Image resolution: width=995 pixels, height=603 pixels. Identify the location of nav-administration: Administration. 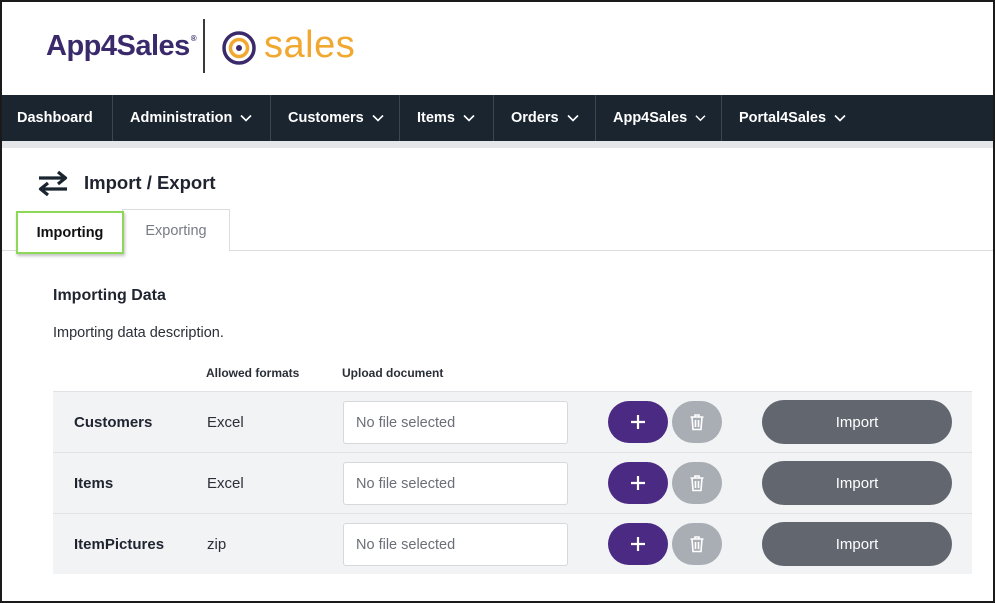
(192, 118).